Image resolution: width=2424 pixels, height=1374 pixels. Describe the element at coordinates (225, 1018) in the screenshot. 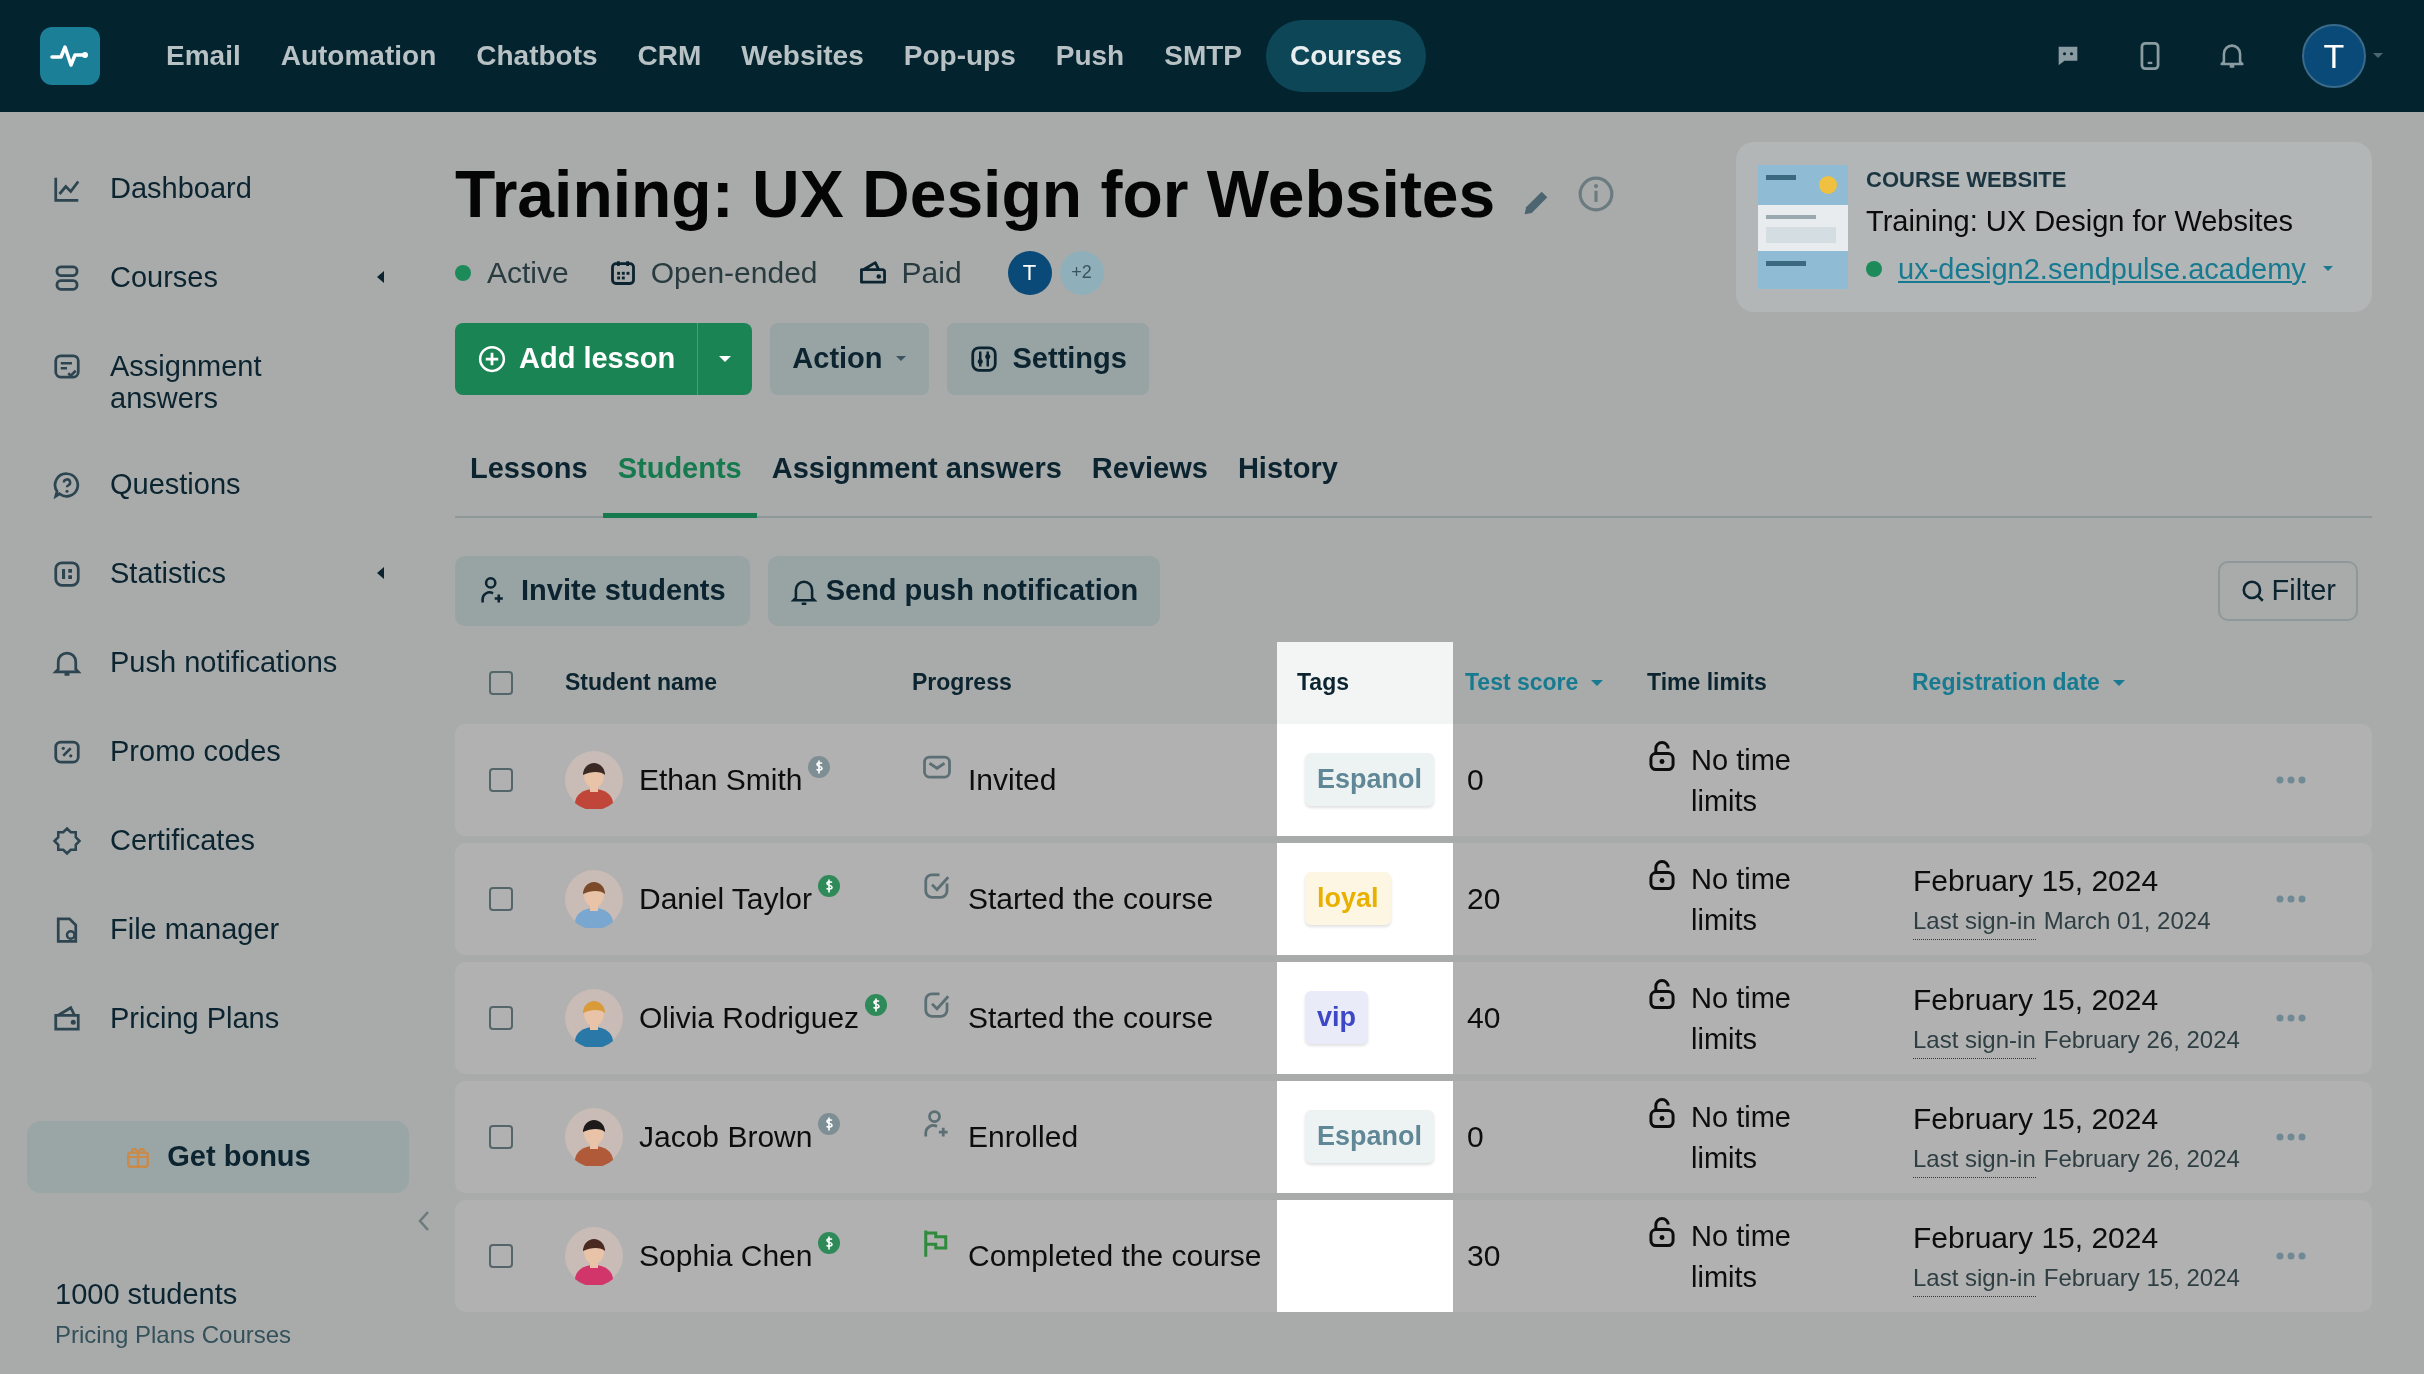

I see `sidebar-item: Pricing Plans` at that location.